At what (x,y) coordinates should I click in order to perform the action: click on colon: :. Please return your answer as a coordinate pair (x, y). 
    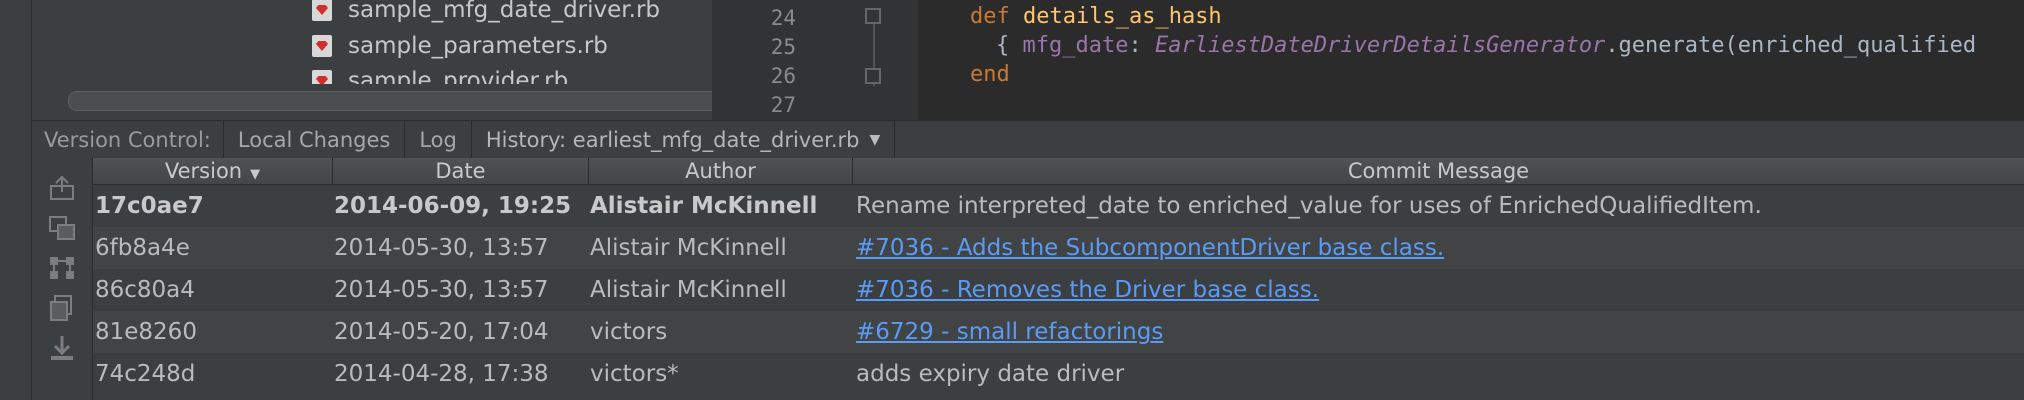
    Looking at the image, I should click on (1141, 45).